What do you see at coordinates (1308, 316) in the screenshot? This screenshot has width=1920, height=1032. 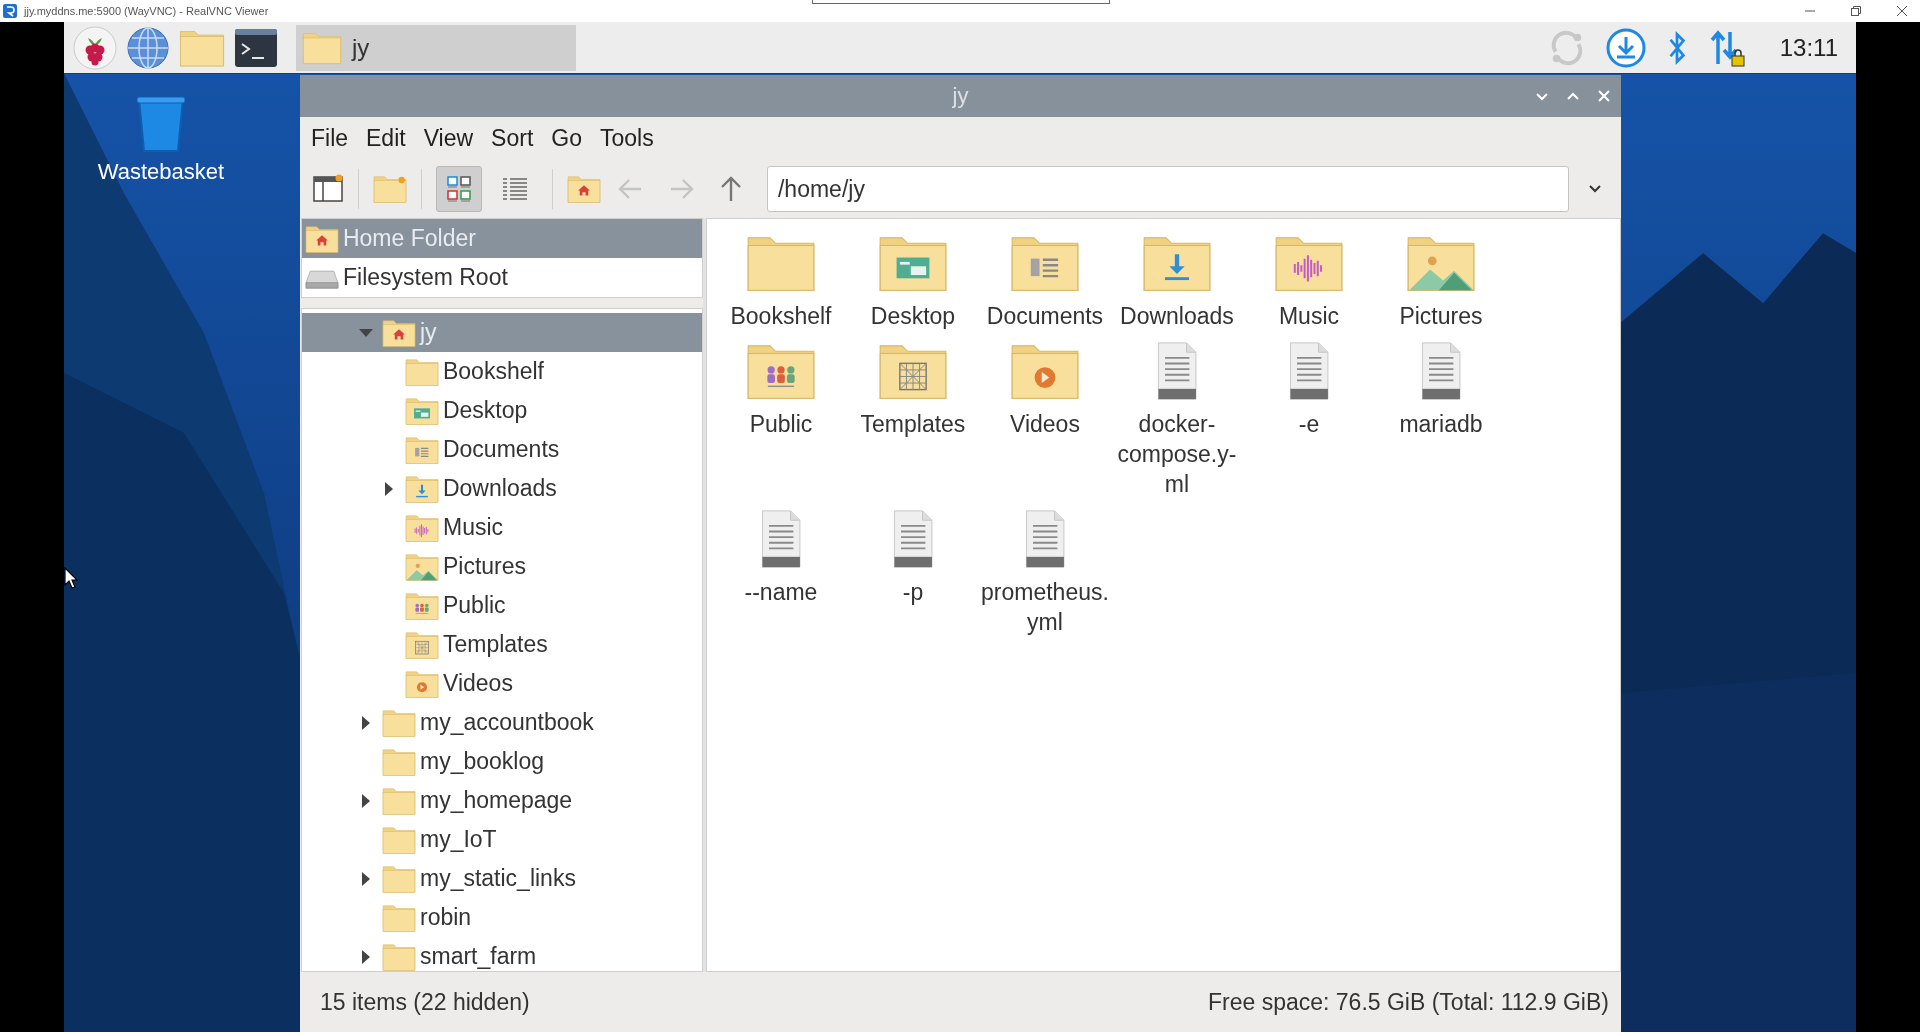 I see `file-label: Music` at bounding box center [1308, 316].